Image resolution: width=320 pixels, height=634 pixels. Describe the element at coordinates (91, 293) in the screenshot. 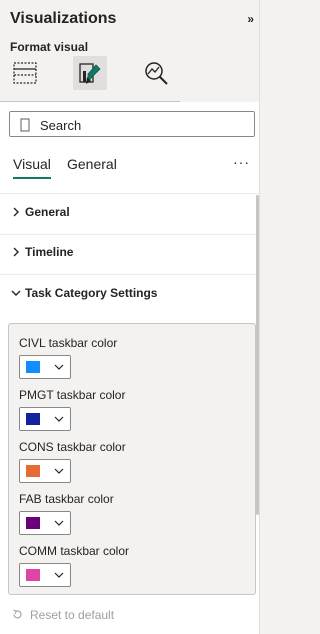

I see `section-label: Task Category Settings` at that location.